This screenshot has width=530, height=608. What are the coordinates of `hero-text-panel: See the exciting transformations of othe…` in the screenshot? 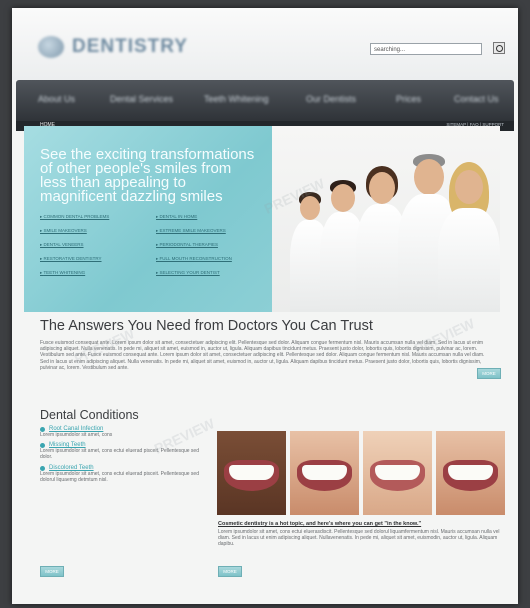 It's located at (148, 219).